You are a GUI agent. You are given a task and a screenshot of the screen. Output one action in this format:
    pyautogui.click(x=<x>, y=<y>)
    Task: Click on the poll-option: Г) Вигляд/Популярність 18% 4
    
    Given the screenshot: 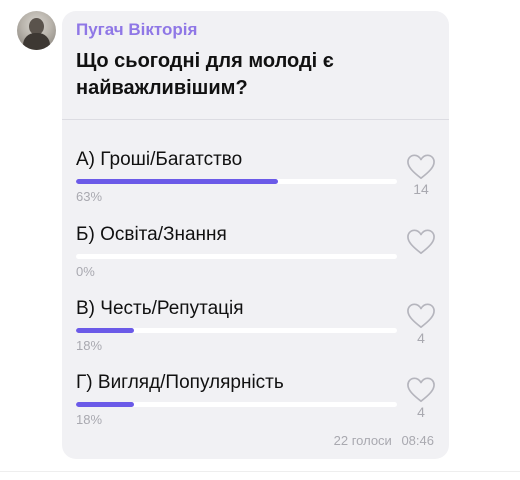 What is the action you would take?
    pyautogui.click(x=260, y=402)
    